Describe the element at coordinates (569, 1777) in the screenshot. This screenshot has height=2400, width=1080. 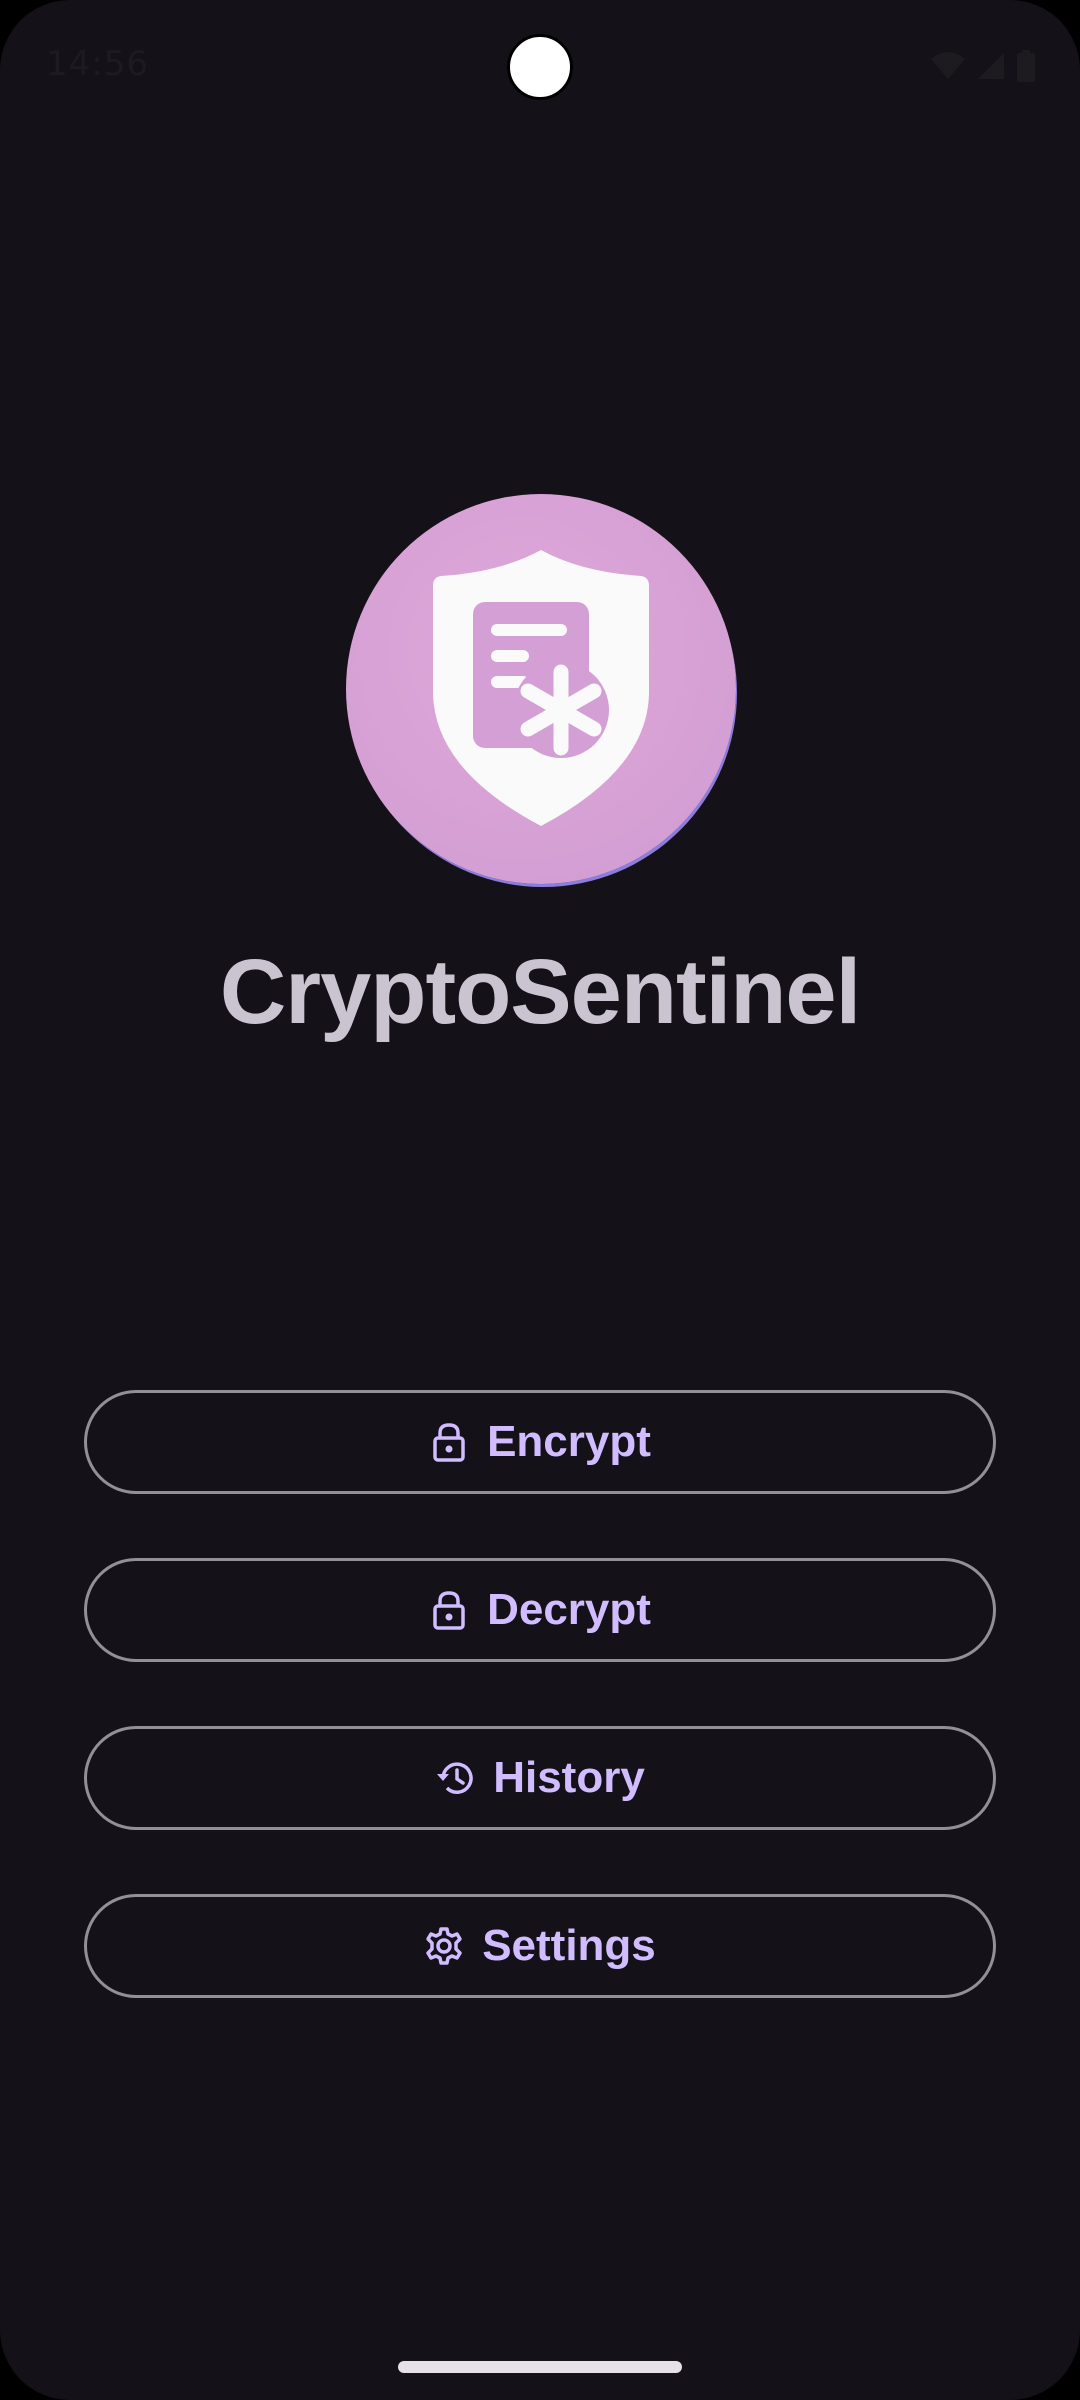
I see `history-button-label: History` at that location.